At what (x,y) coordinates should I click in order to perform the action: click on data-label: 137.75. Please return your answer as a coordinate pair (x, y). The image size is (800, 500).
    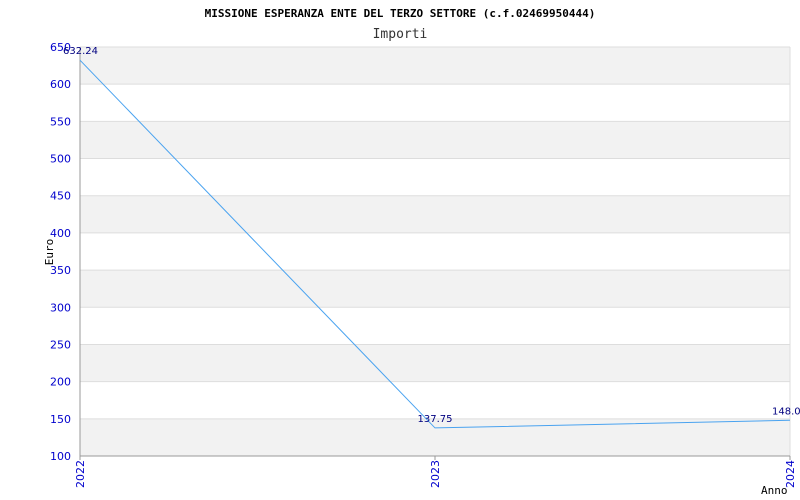
    Looking at the image, I should click on (435, 419).